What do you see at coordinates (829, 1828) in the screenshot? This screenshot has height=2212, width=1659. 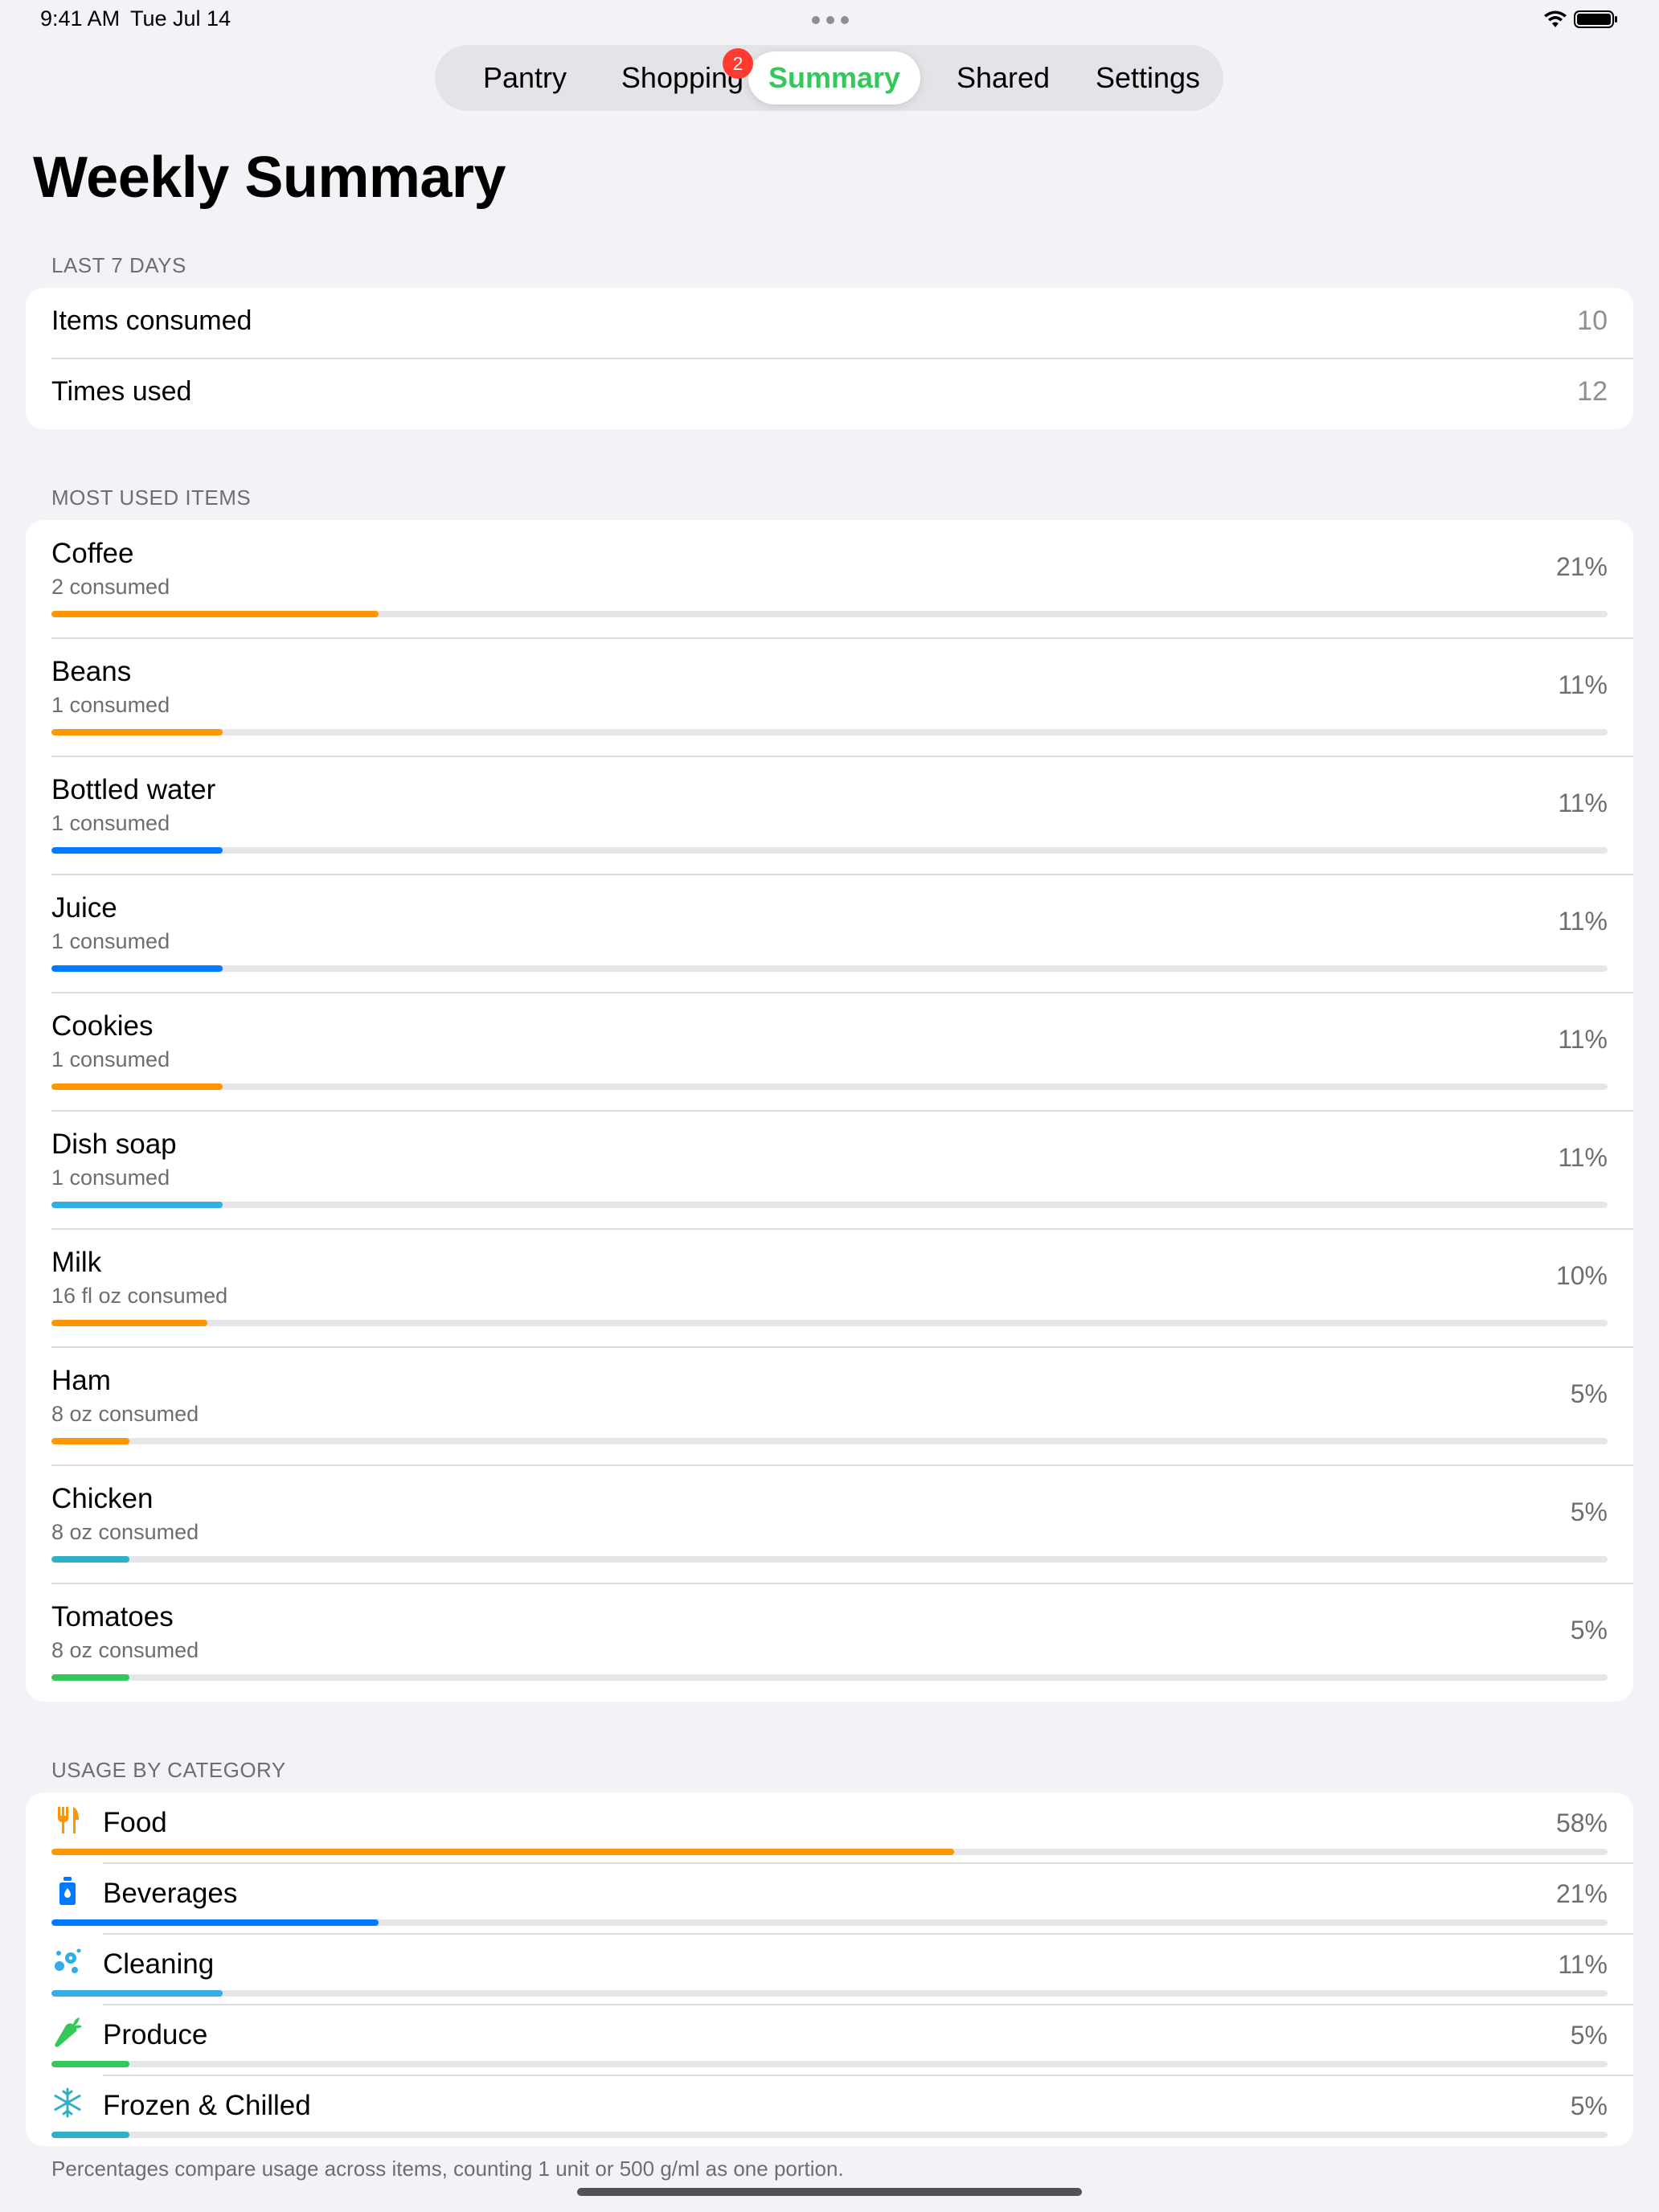 I see `category-row: Food 58%` at bounding box center [829, 1828].